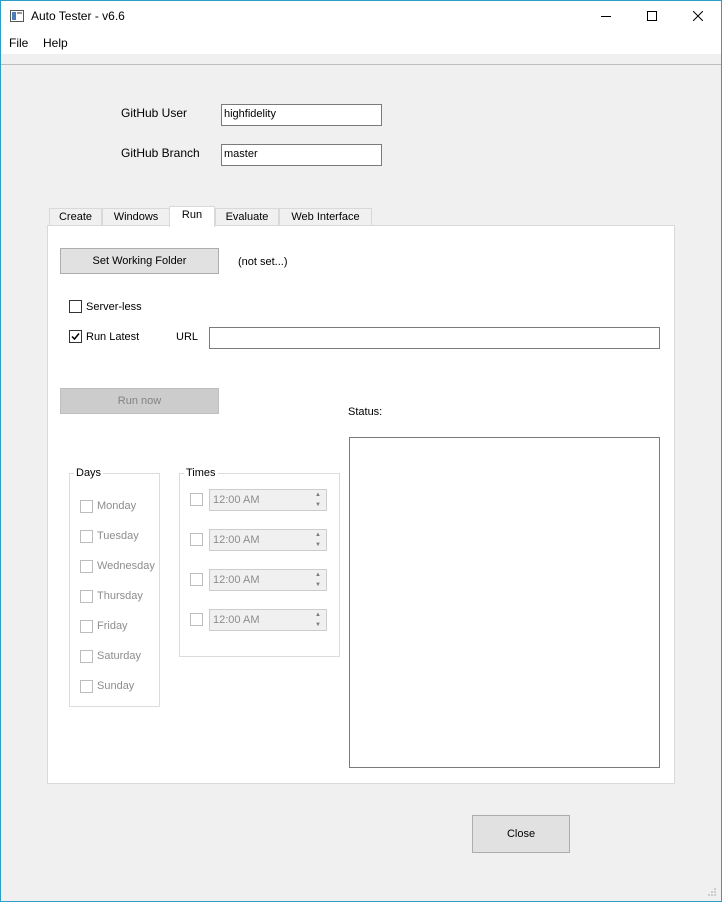 This screenshot has height=902, width=722. I want to click on tab-windows: Windows, so click(136, 217).